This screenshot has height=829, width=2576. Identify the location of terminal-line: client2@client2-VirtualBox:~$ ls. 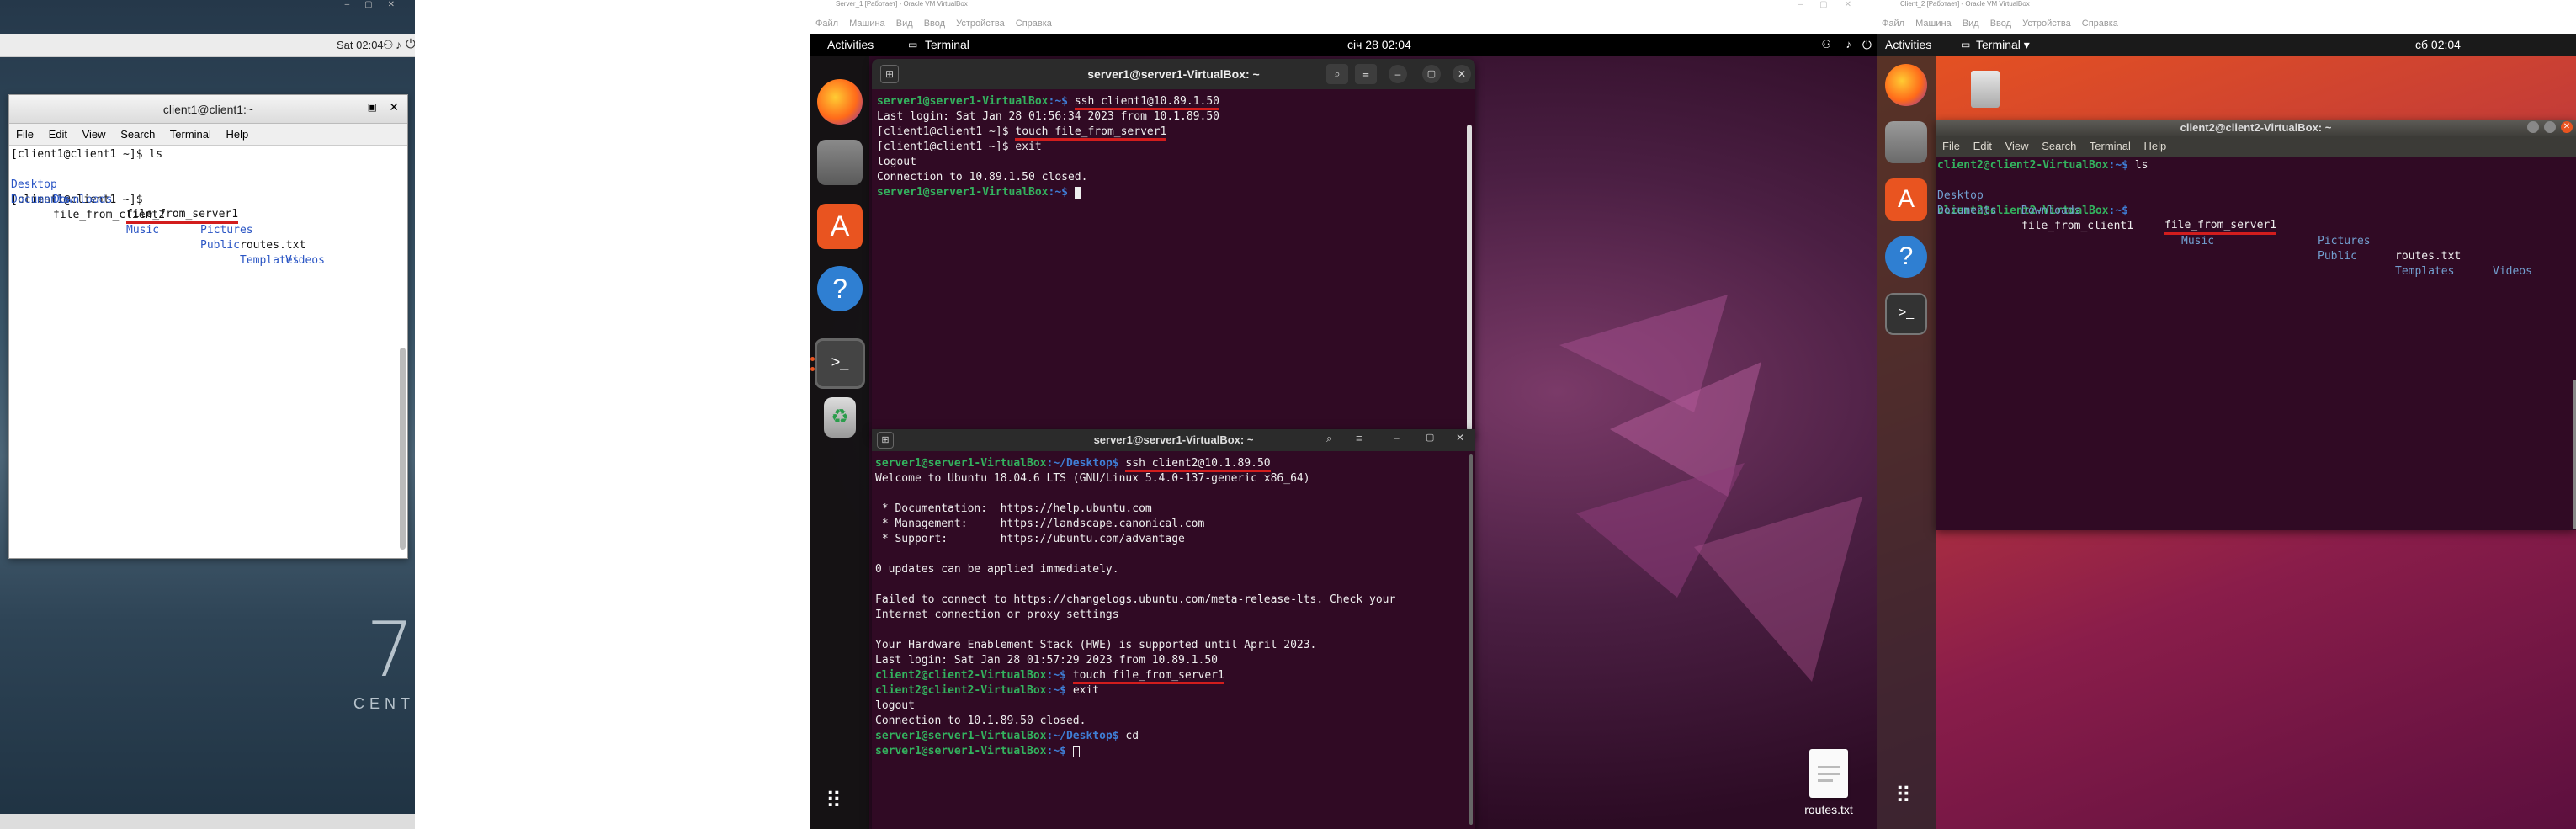
(2248, 165).